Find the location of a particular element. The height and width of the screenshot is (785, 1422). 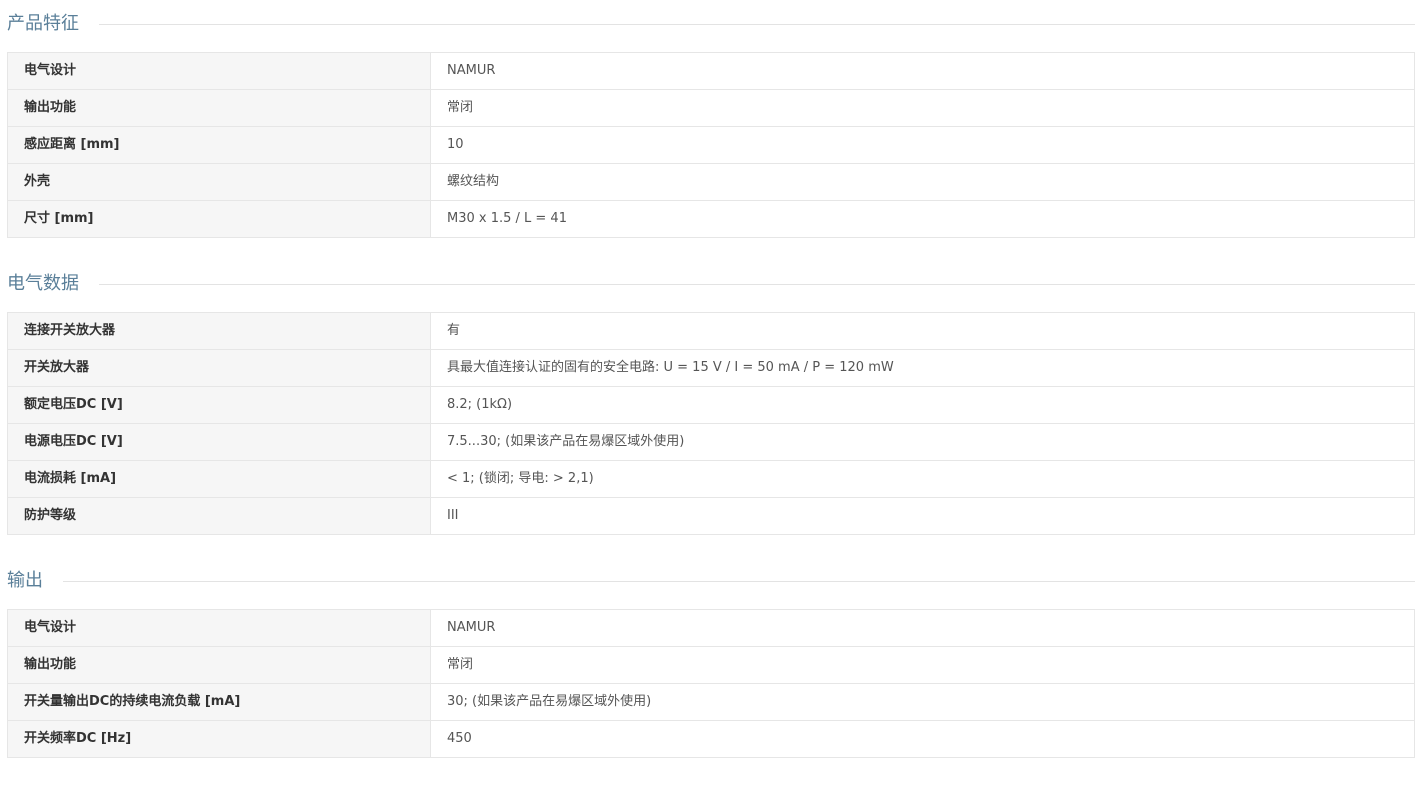

section-header: 电气数据 is located at coordinates (711, 284).